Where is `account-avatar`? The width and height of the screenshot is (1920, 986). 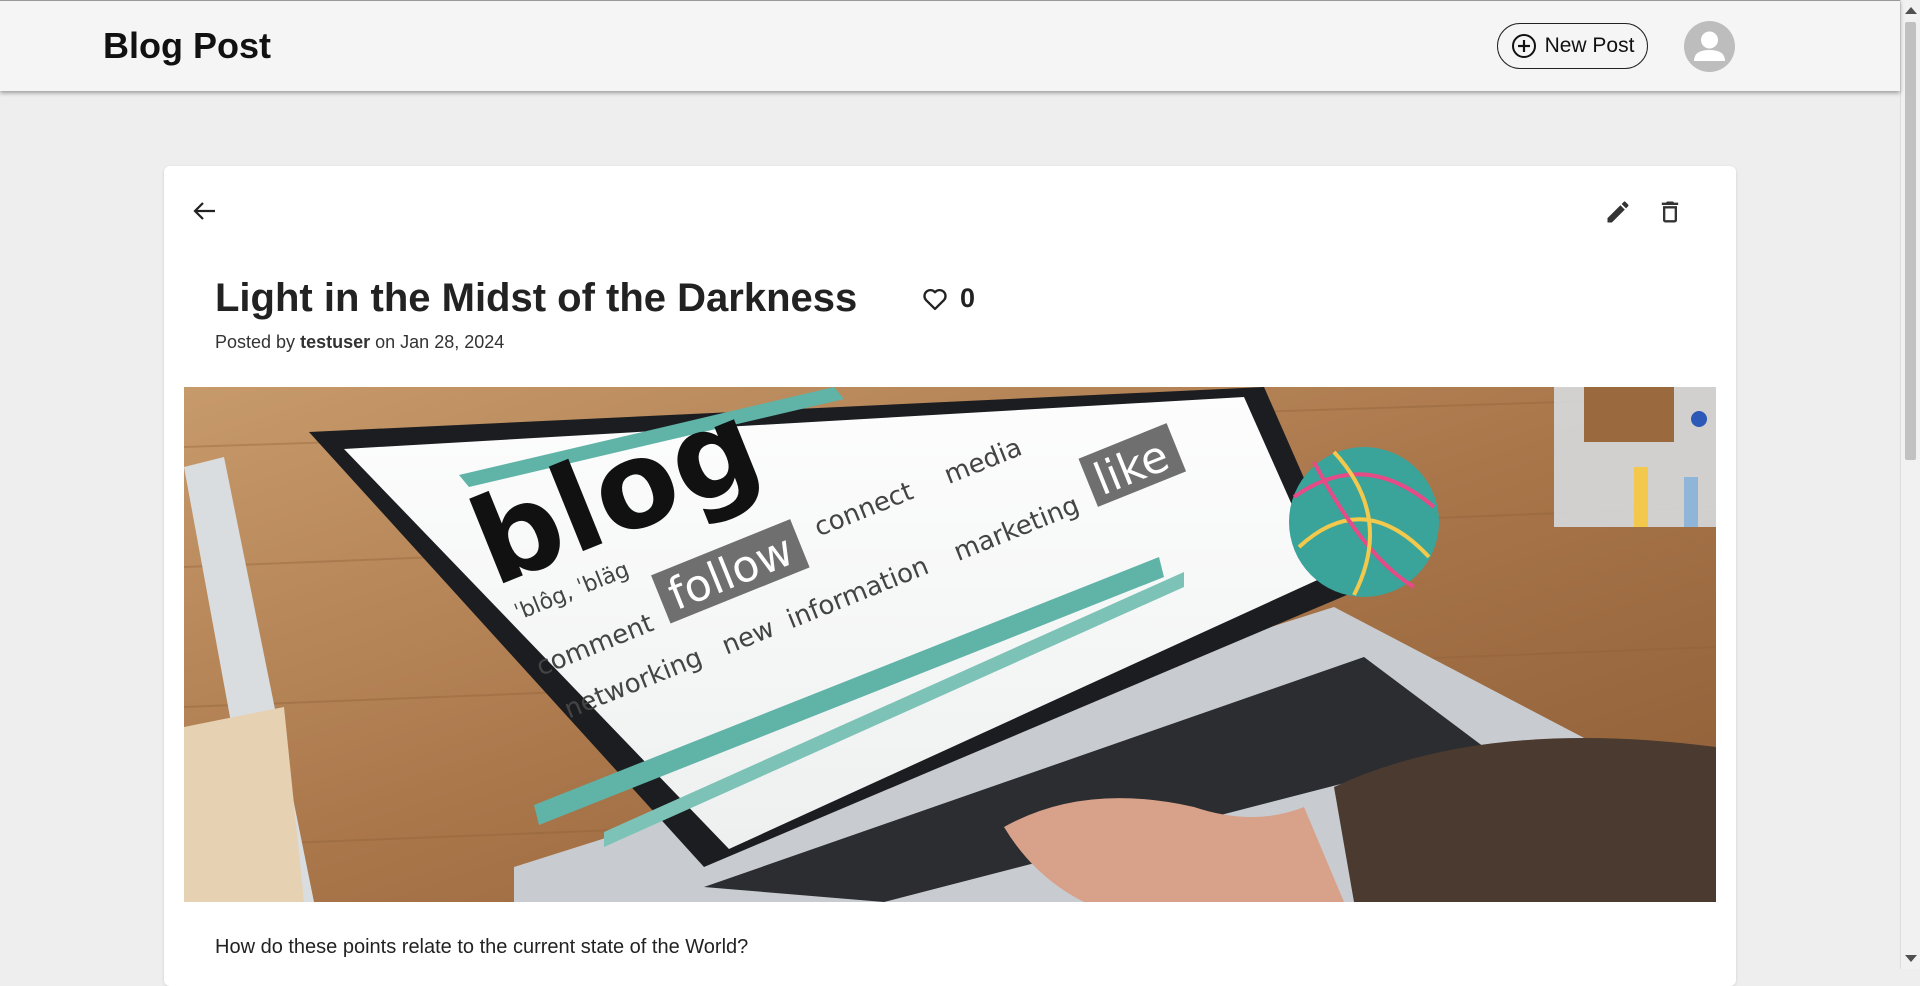
account-avatar is located at coordinates (1709, 46).